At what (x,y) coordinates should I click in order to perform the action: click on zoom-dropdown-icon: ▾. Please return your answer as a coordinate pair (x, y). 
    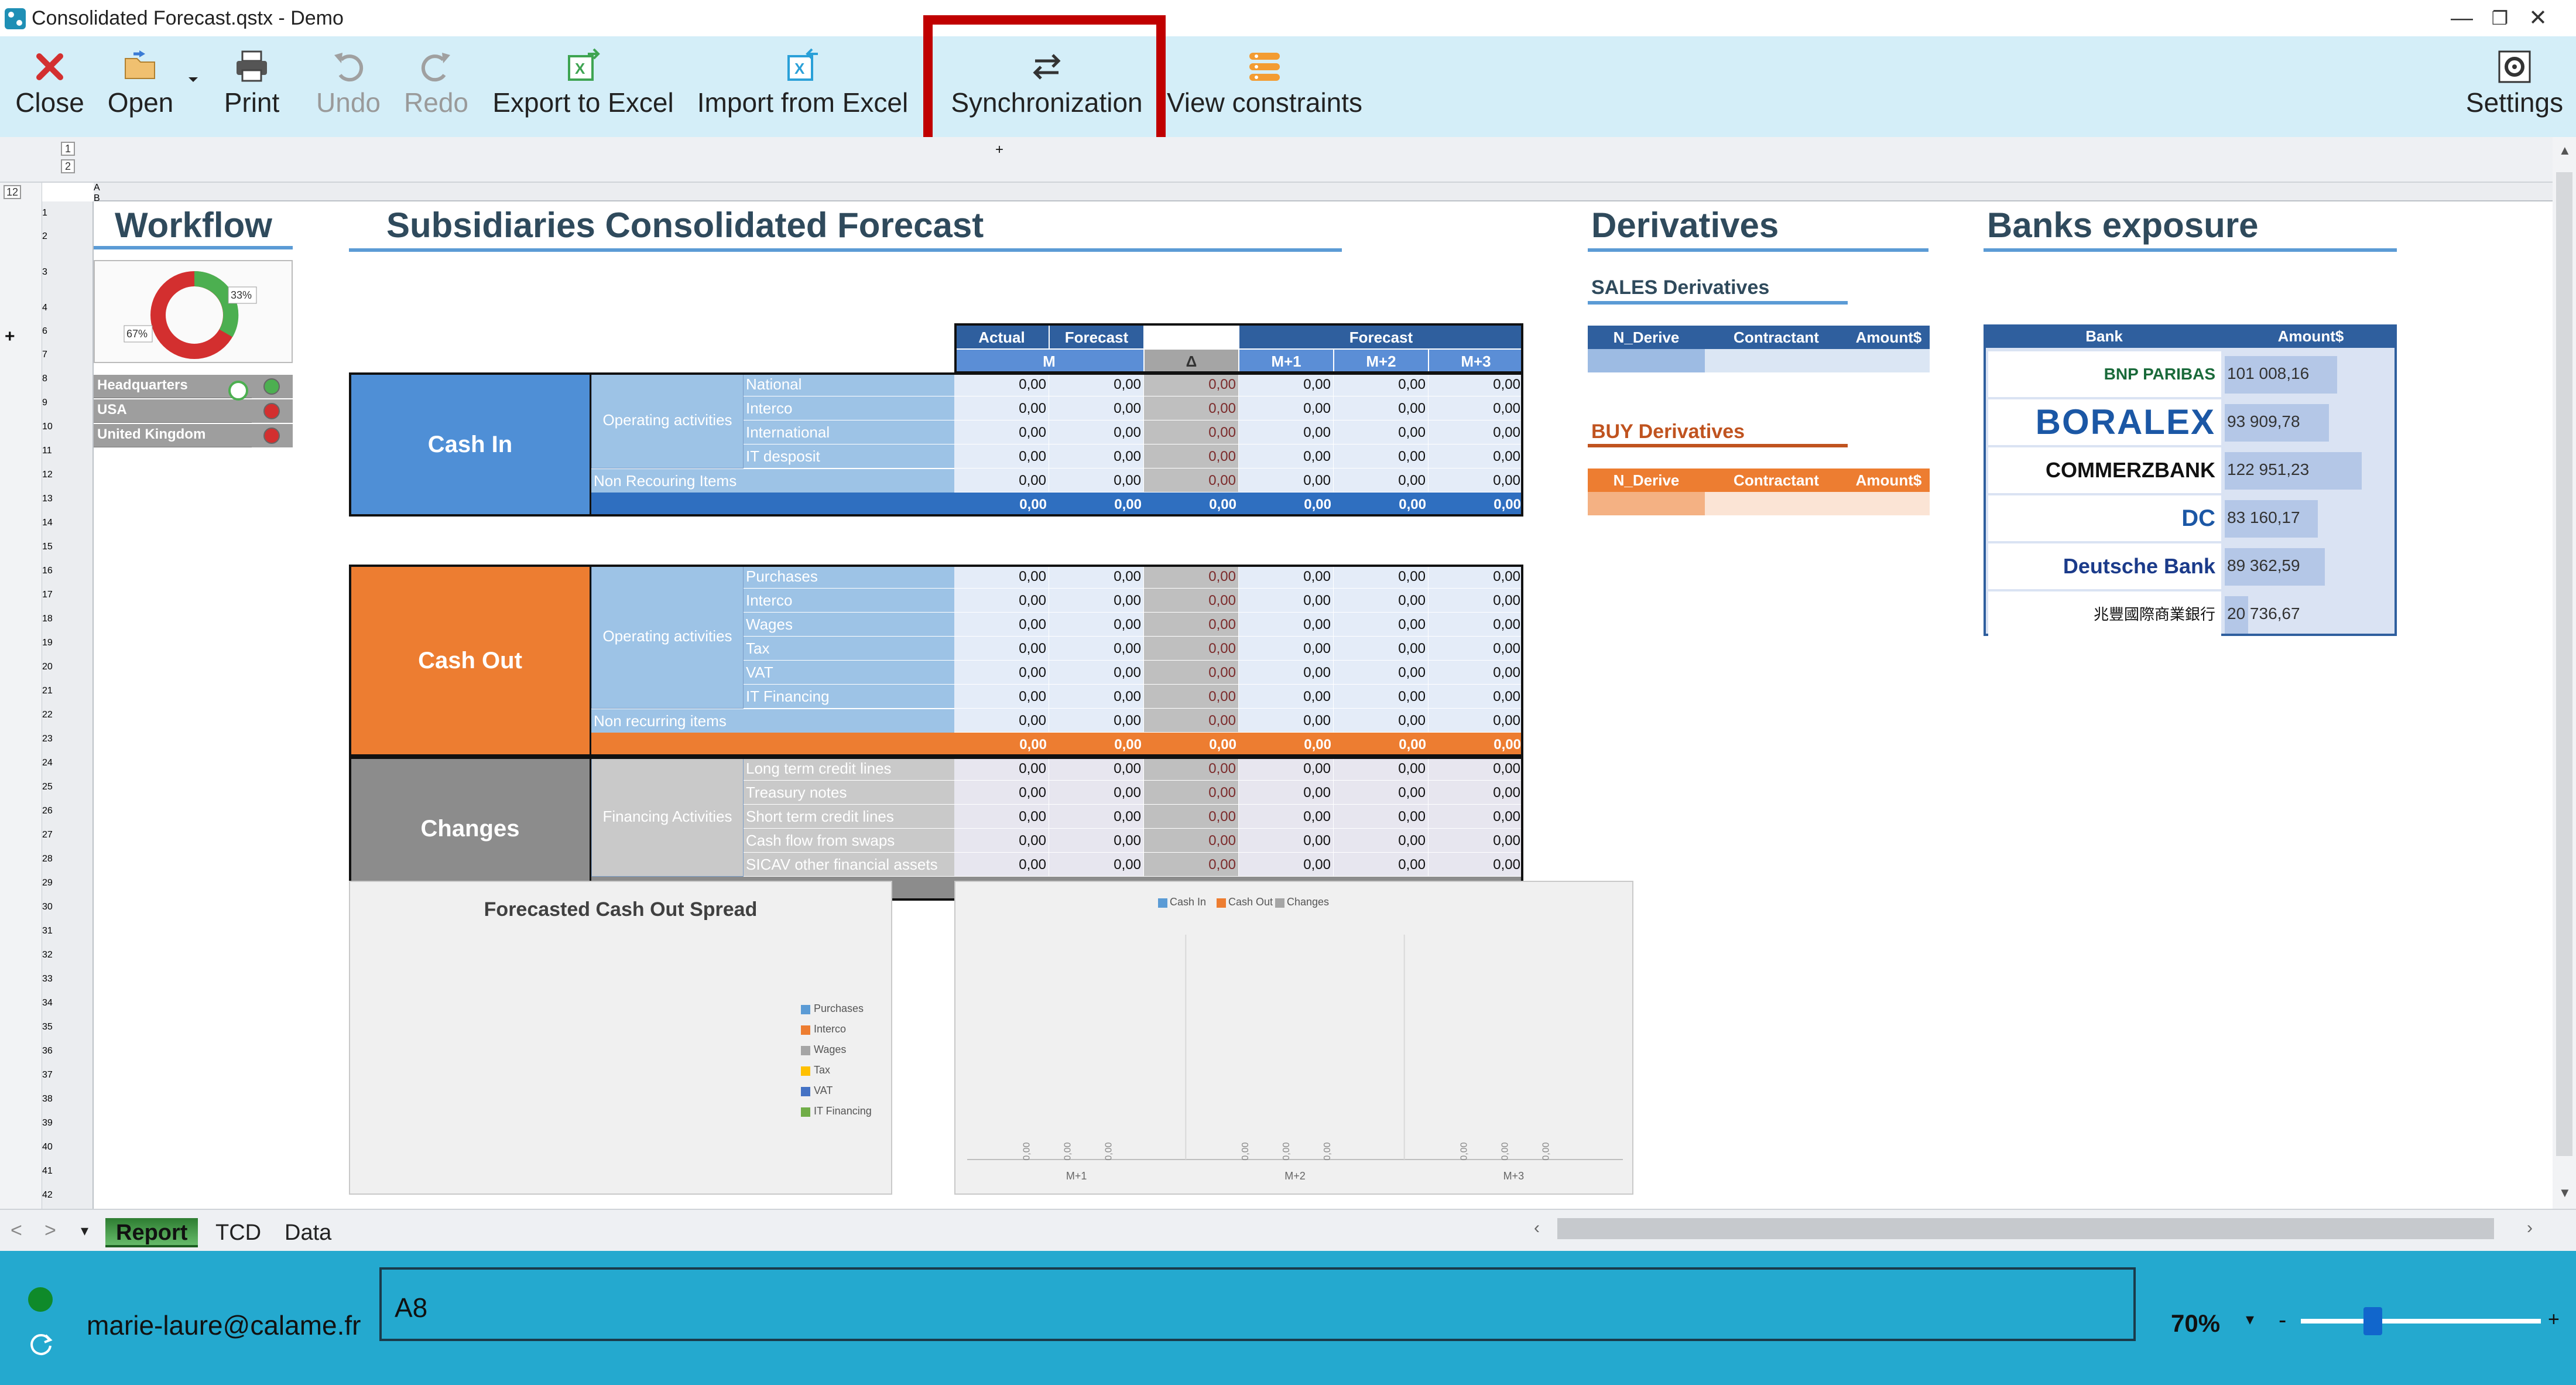
    Looking at the image, I should click on (2250, 1319).